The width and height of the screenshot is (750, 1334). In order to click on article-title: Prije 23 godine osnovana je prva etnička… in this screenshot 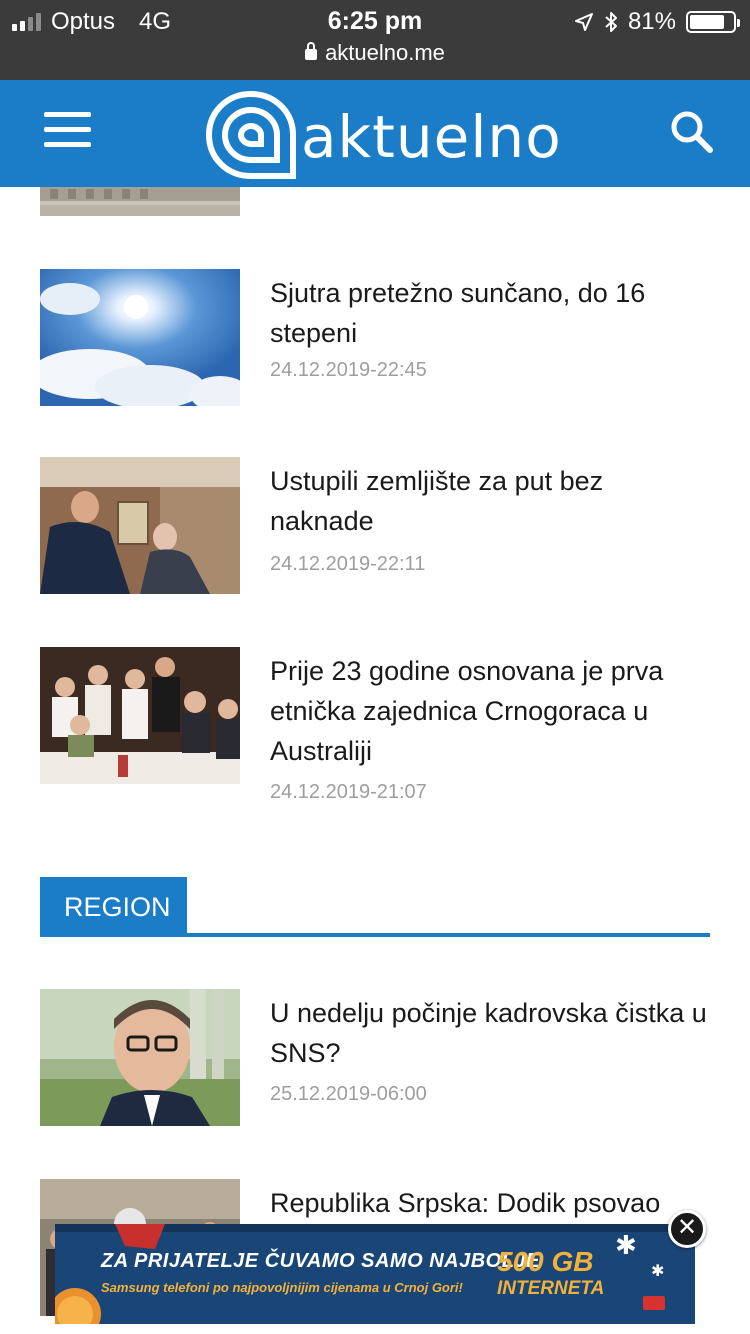, I will do `click(490, 711)`.